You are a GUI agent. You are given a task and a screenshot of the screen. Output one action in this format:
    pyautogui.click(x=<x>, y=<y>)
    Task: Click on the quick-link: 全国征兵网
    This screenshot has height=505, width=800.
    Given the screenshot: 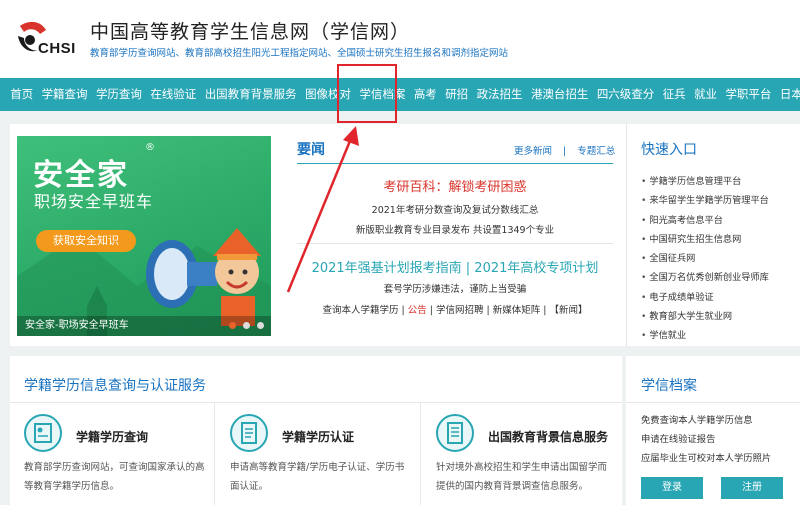 What is the action you would take?
    pyautogui.click(x=705, y=258)
    